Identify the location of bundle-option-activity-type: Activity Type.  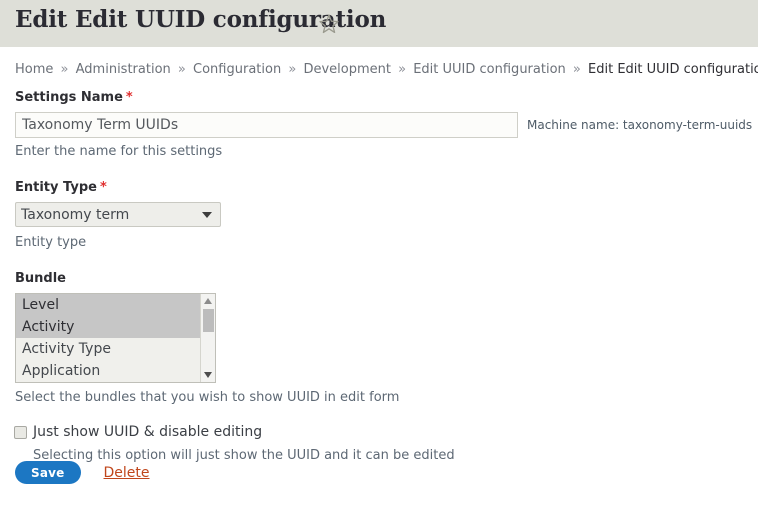
(108, 349).